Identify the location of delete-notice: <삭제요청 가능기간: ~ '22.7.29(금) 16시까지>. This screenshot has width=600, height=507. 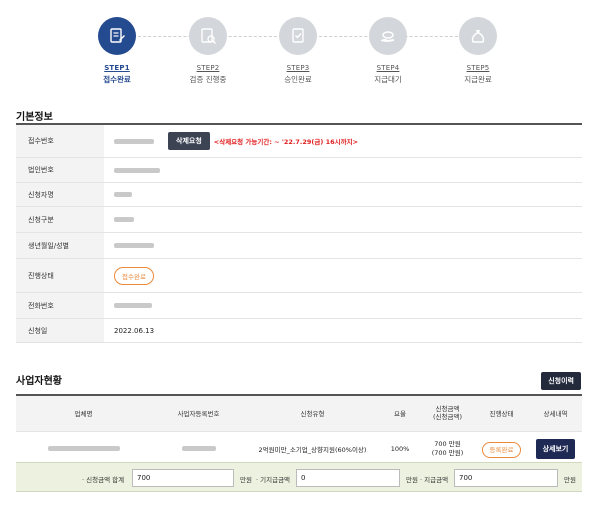
(286, 142).